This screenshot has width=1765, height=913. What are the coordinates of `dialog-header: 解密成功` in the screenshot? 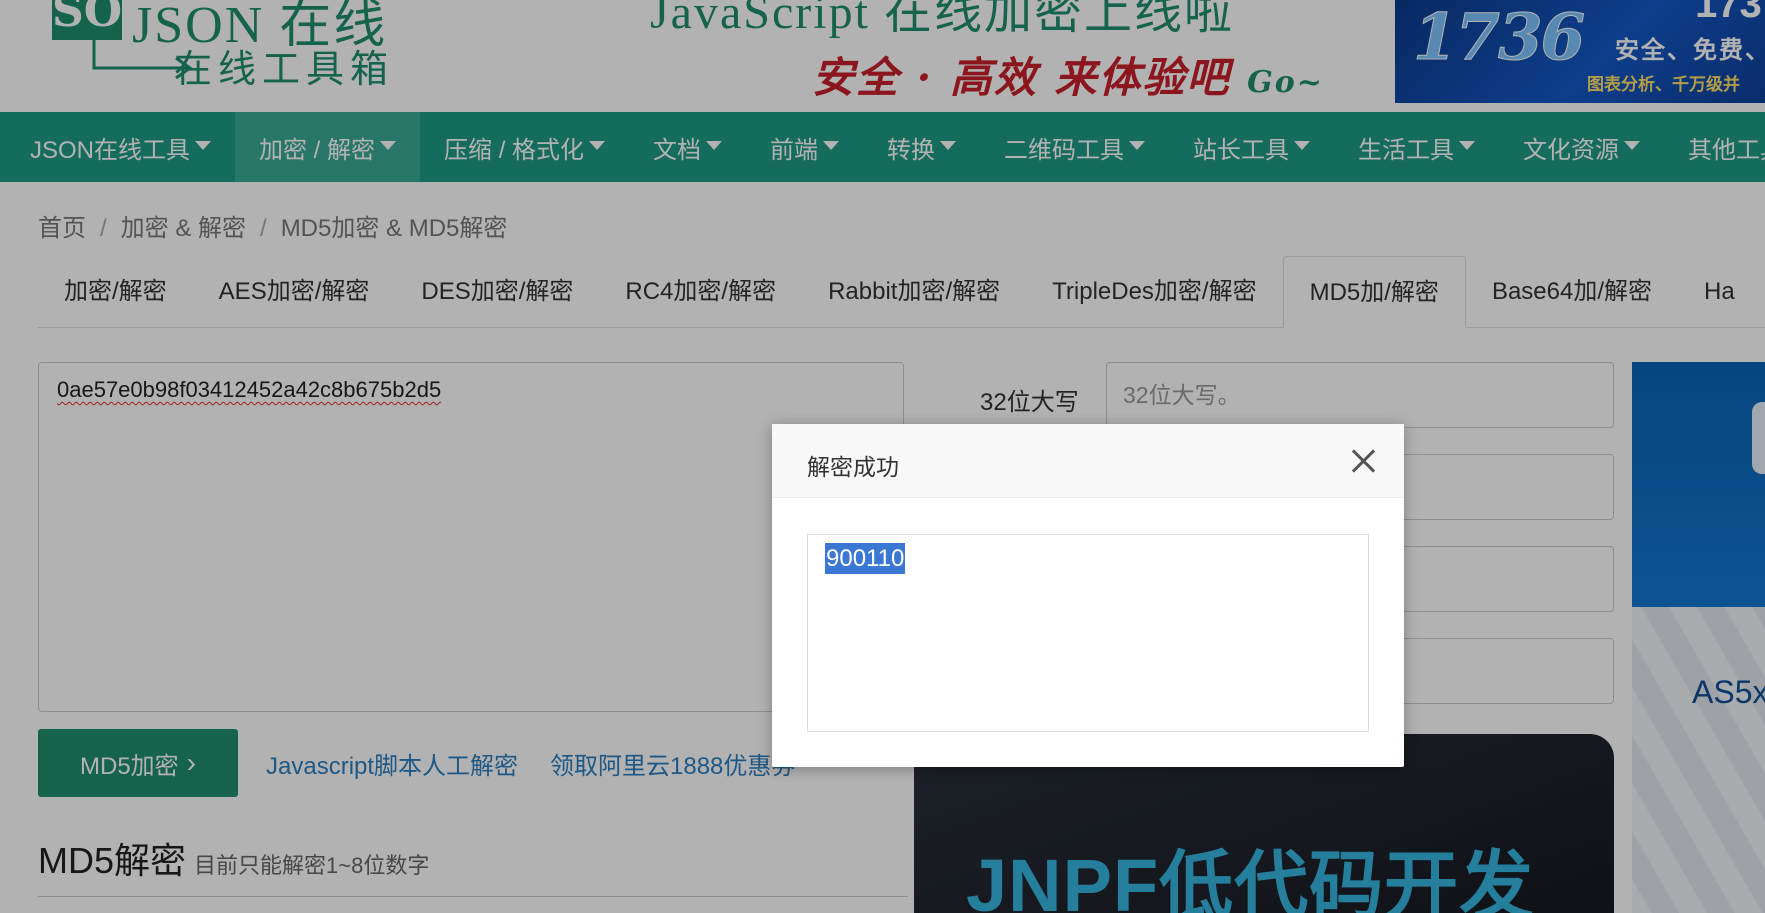 It's located at (1088, 461).